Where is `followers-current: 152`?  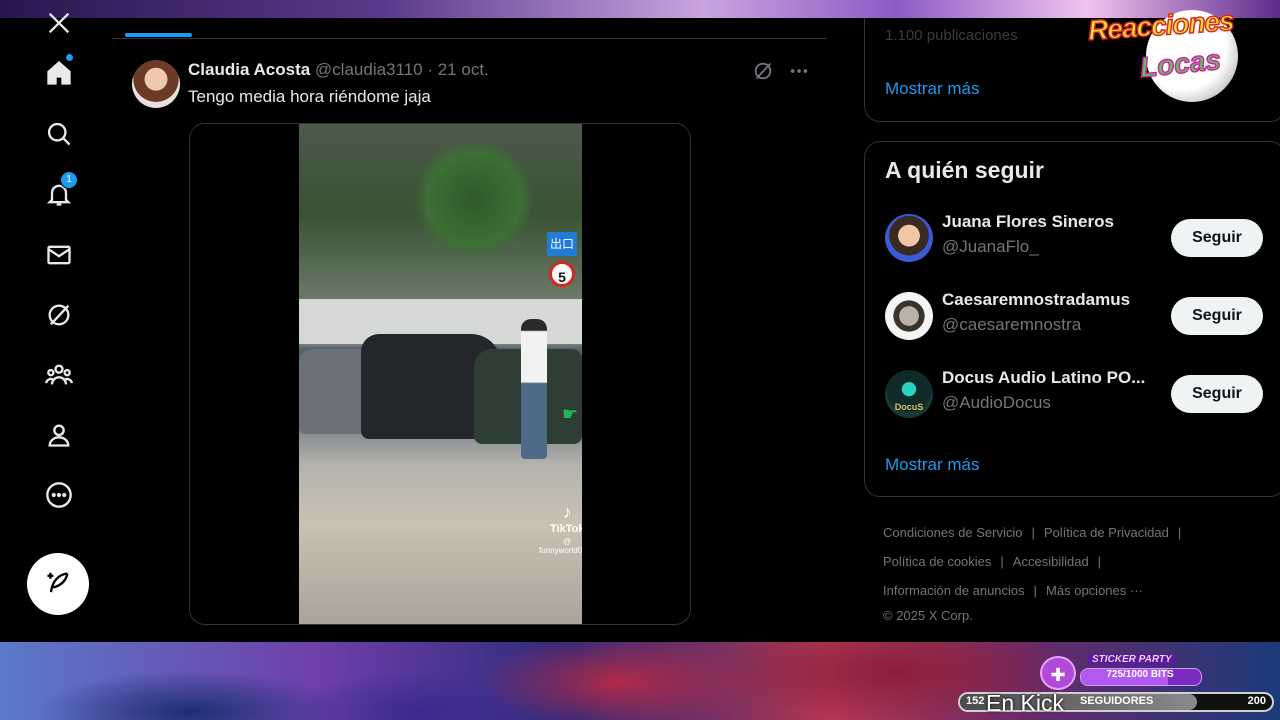
followers-current: 152 is located at coordinates (975, 701).